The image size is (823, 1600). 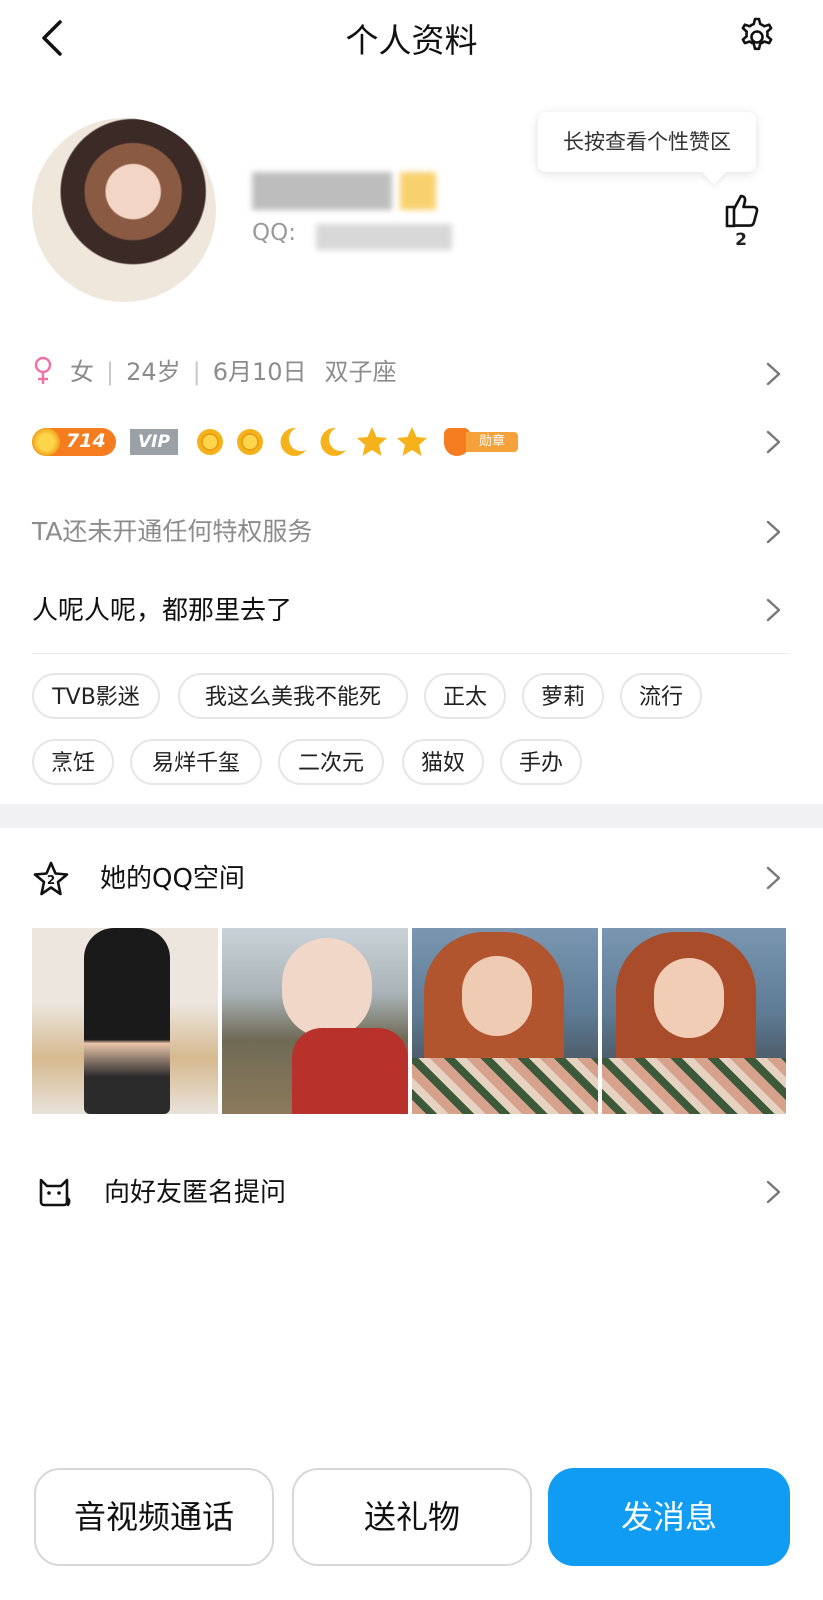 I want to click on gear-icon, so click(x=757, y=34).